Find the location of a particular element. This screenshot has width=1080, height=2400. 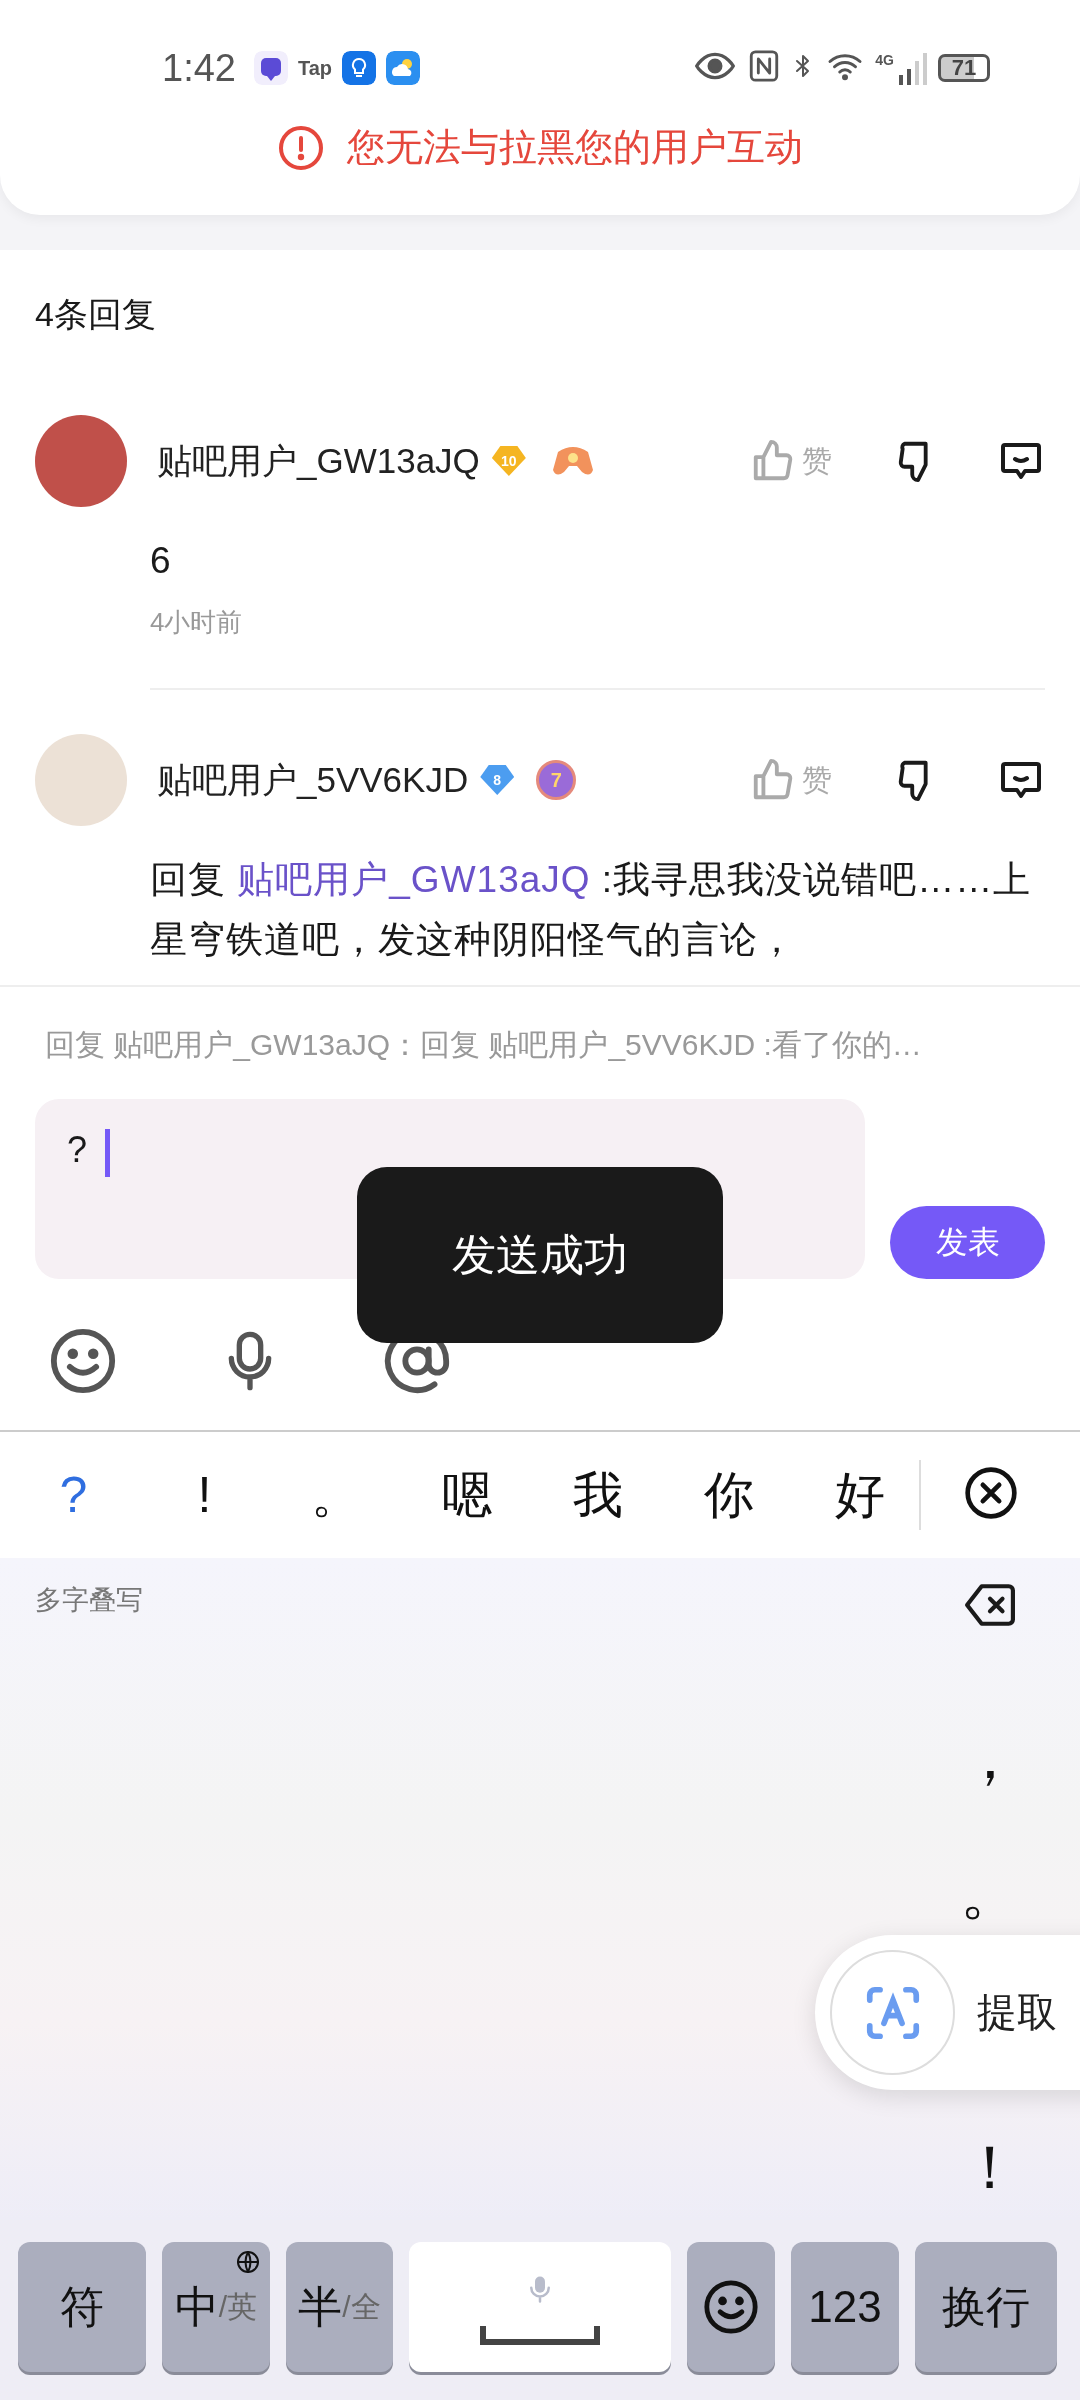

success-toast: 发送成功 is located at coordinates (540, 1255).